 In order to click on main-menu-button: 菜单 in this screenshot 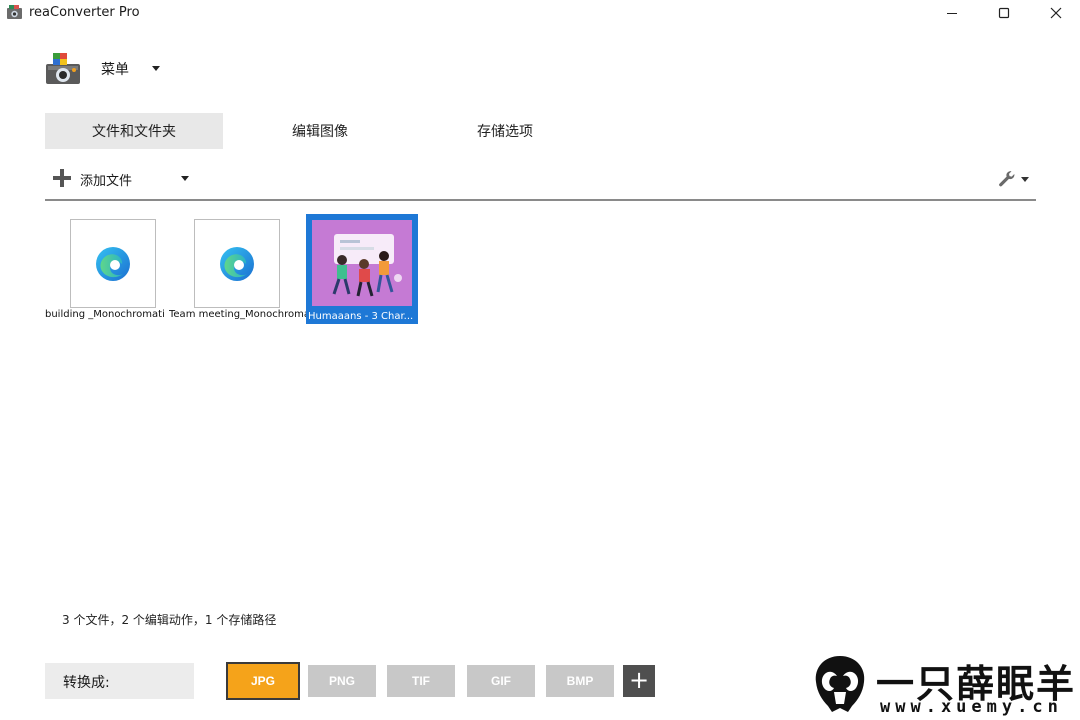, I will do `click(109, 68)`.